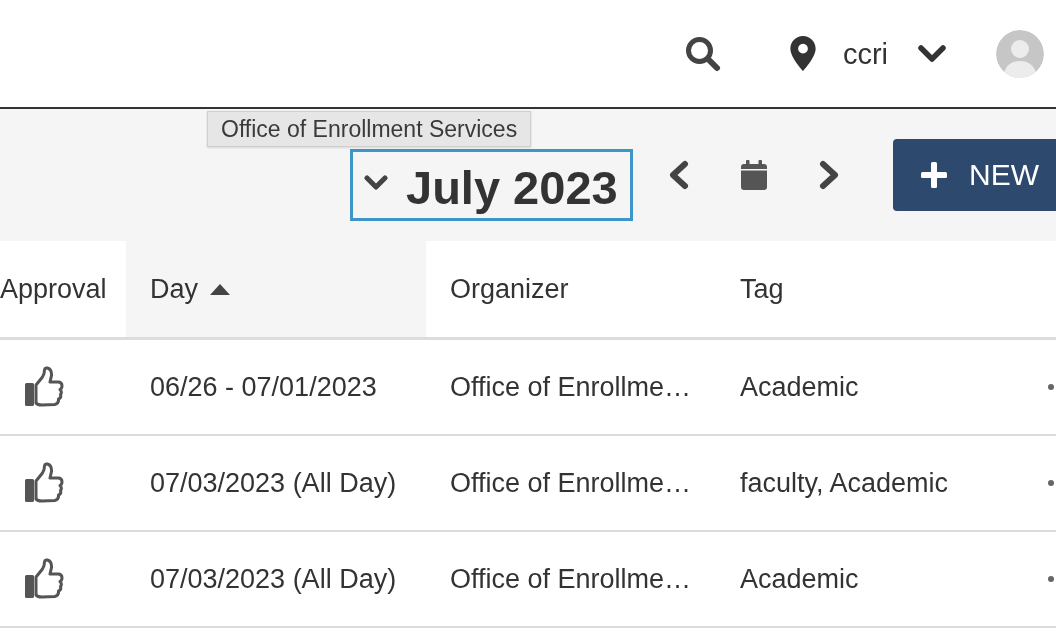 The height and width of the screenshot is (632, 1056). Describe the element at coordinates (702, 53) in the screenshot. I see `search-icon` at that location.